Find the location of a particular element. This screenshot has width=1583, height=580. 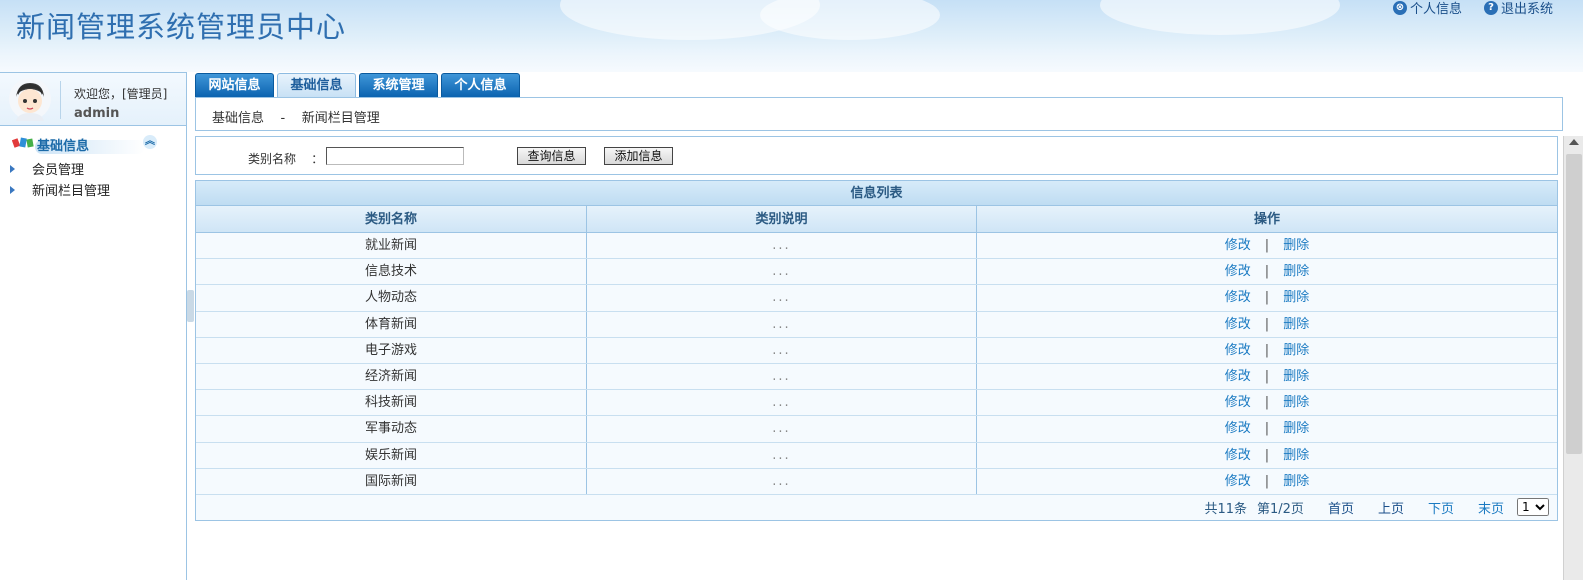

user-divider is located at coordinates (60, 100).